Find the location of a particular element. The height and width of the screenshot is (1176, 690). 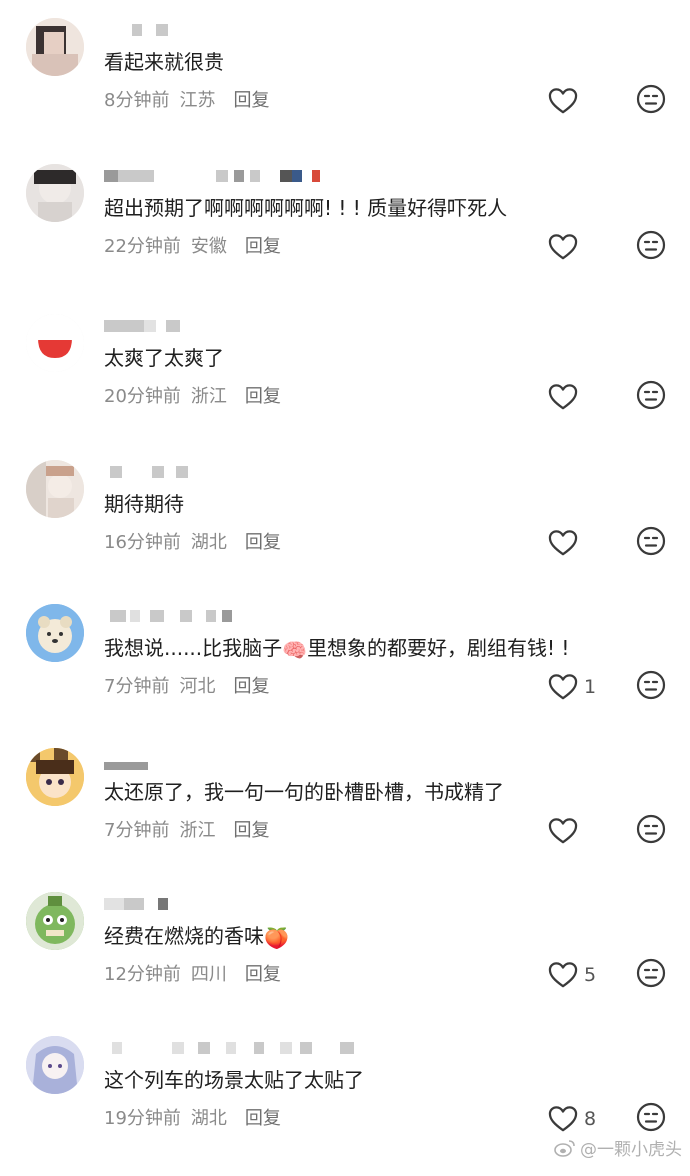

comment-meta: 19分钟前 湖北 回复 is located at coordinates (192, 1119).